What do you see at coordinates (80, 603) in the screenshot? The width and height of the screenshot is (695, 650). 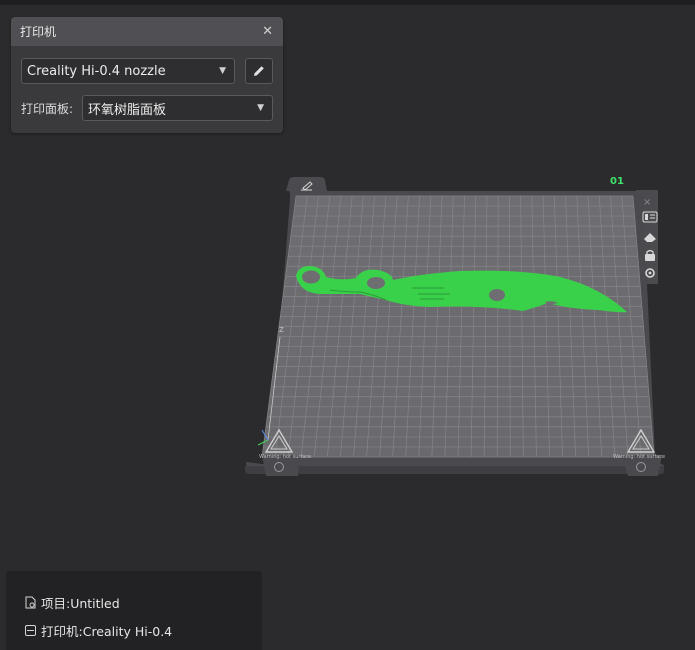 I see `project-name: 项目:Untitled` at bounding box center [80, 603].